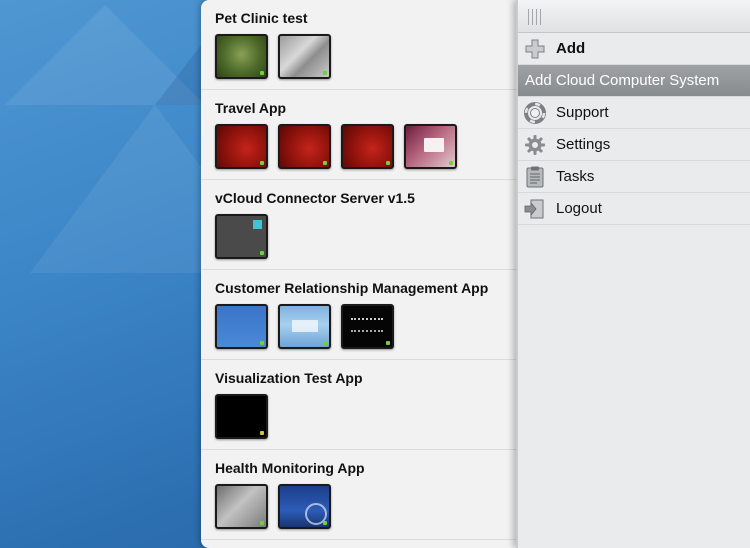 This screenshot has height=548, width=750. What do you see at coordinates (365, 470) in the screenshot?
I see `app-title: Health Monitoring App` at bounding box center [365, 470].